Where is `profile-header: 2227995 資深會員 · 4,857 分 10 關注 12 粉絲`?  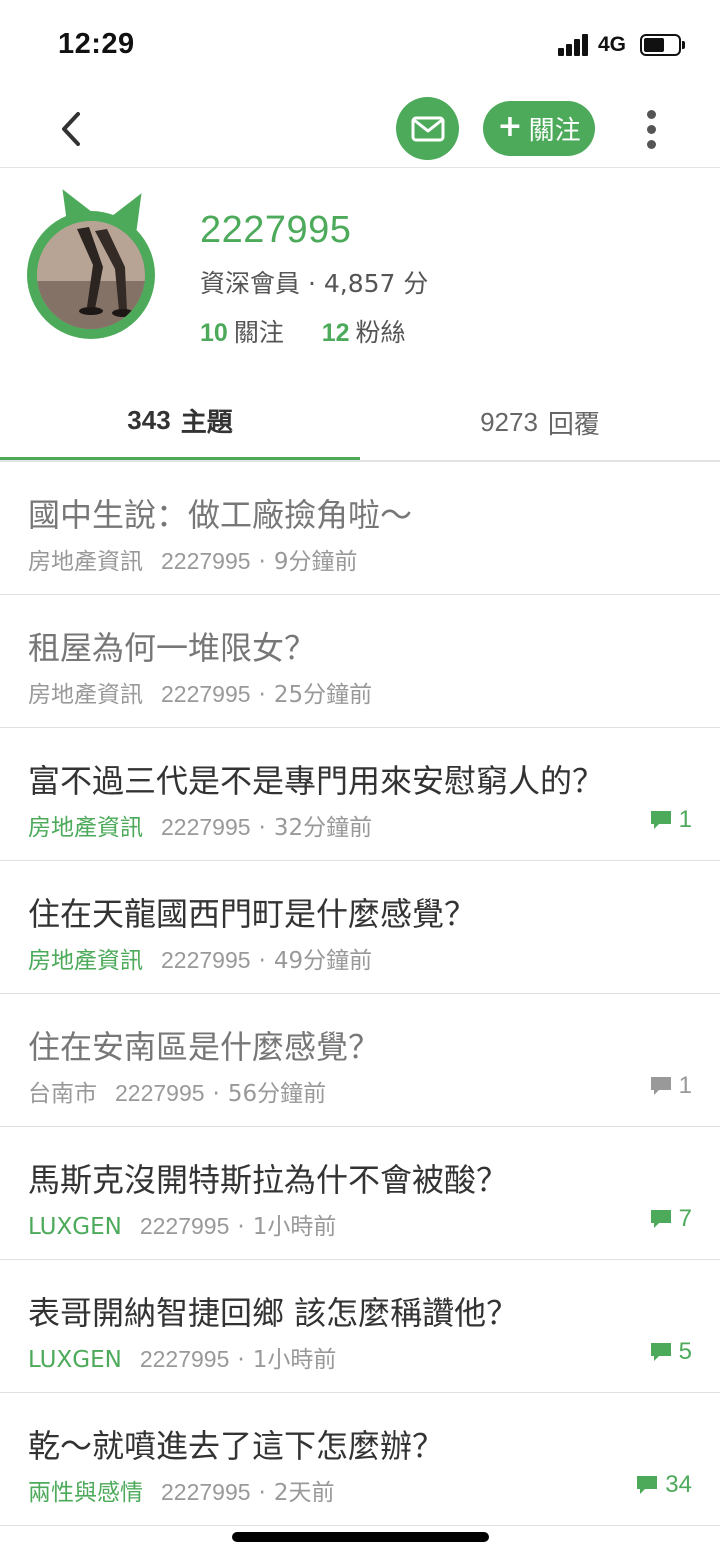
profile-header: 2227995 資深會員 · 4,857 分 10 關注 12 粉絲 is located at coordinates (360, 276).